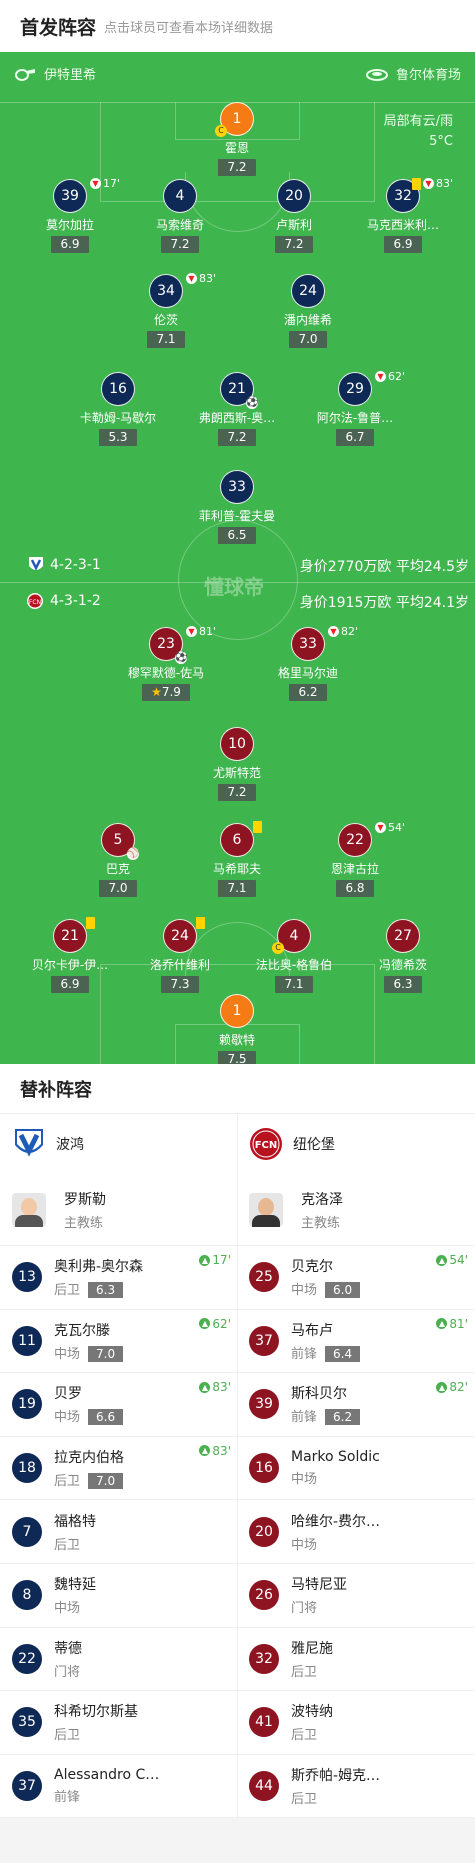 The width and height of the screenshot is (475, 1863). What do you see at coordinates (118, 389) in the screenshot?
I see `player-number: 16` at bounding box center [118, 389].